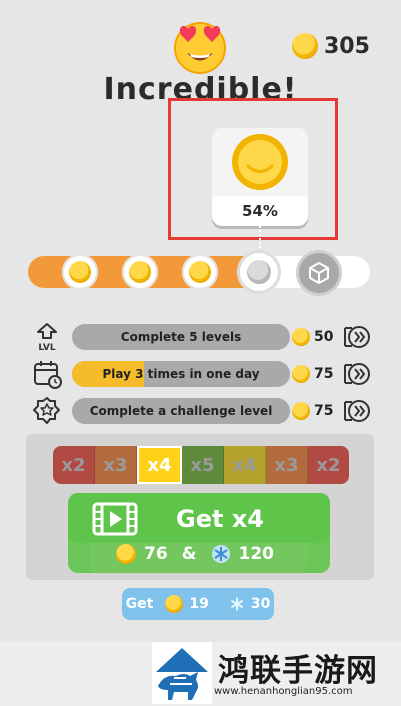  What do you see at coordinates (298, 671) in the screenshot?
I see `watermark-brand: 鸿联手游网` at bounding box center [298, 671].